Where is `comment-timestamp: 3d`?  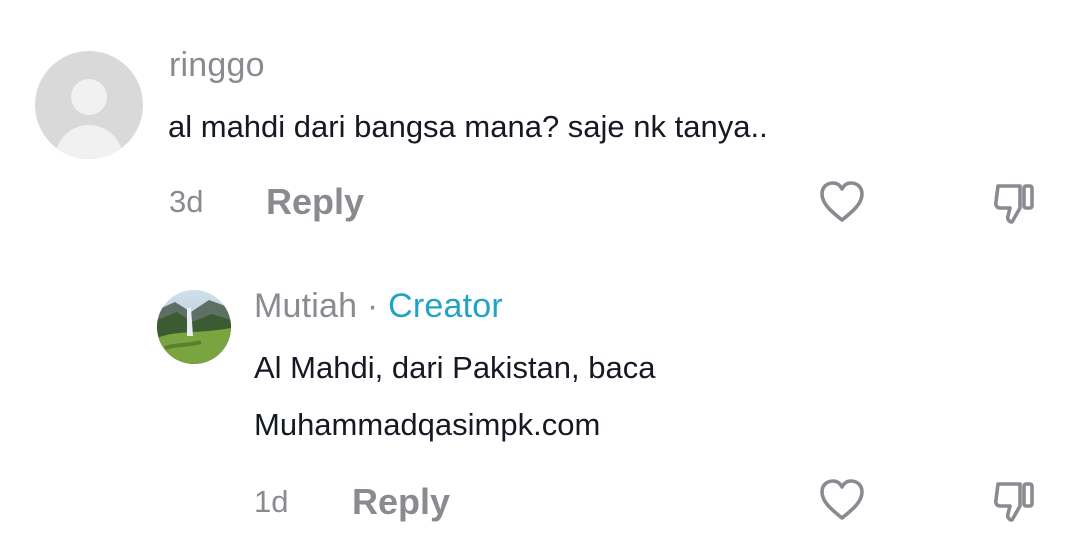 comment-timestamp: 3d is located at coordinates (186, 201).